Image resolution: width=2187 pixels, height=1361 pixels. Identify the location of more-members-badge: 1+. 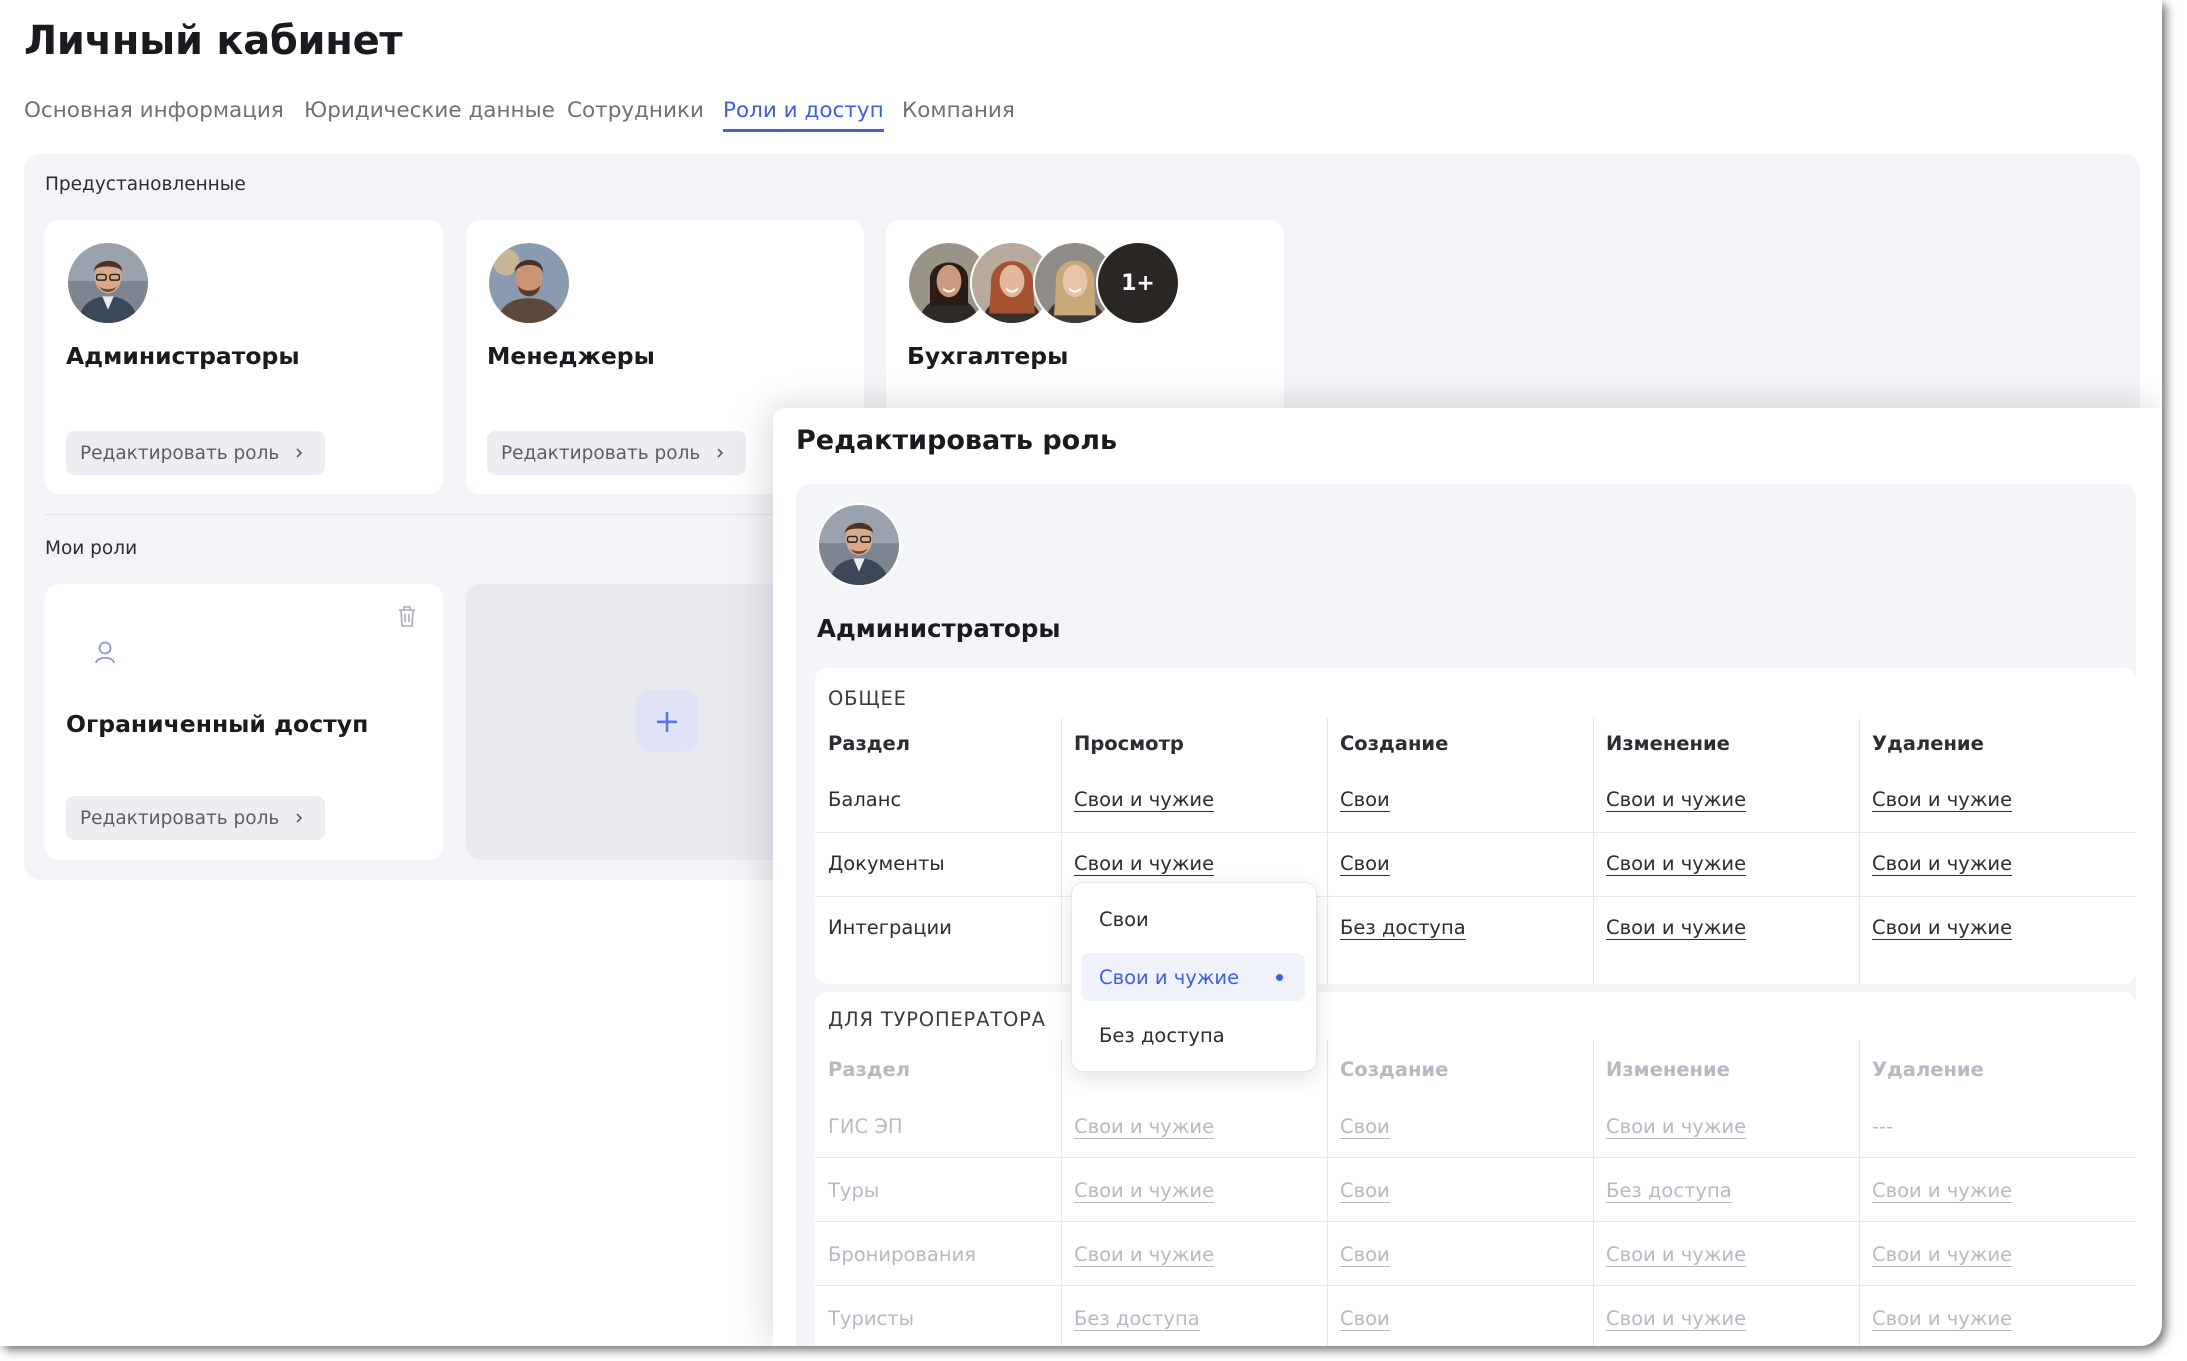
(1138, 283).